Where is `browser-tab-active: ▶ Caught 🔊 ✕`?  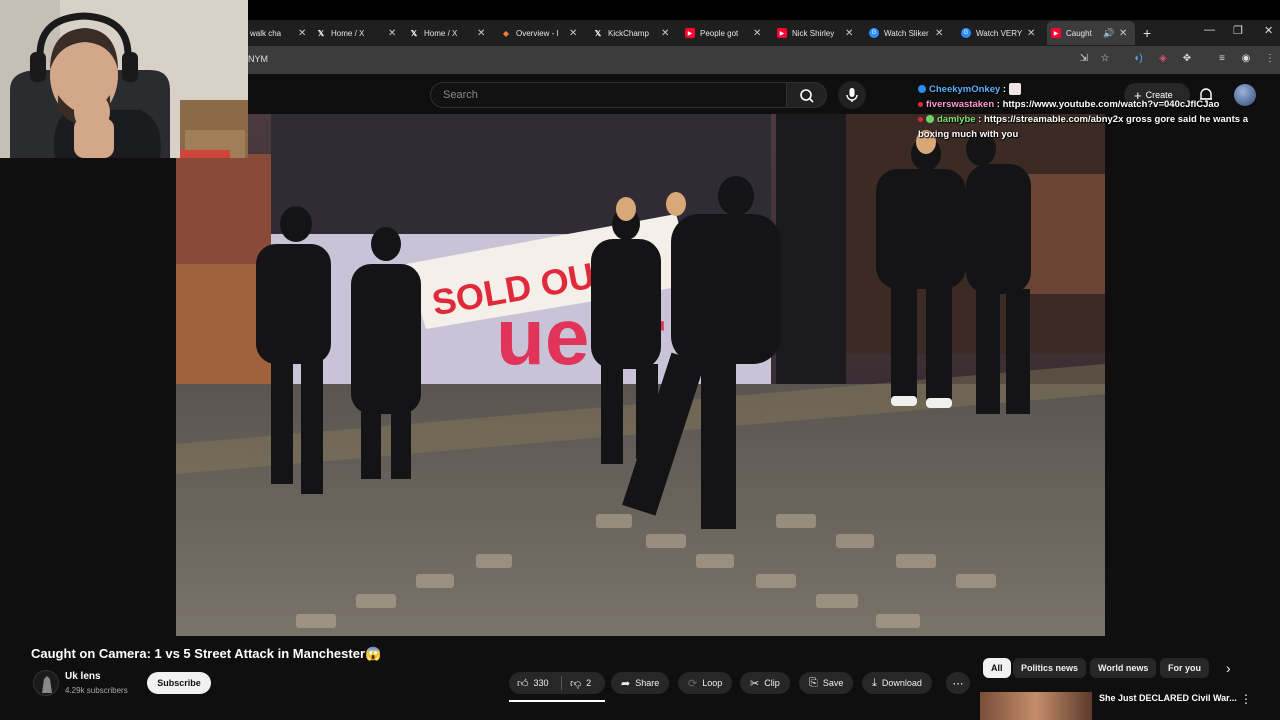 browser-tab-active: ▶ Caught 🔊 ✕ is located at coordinates (1091, 33).